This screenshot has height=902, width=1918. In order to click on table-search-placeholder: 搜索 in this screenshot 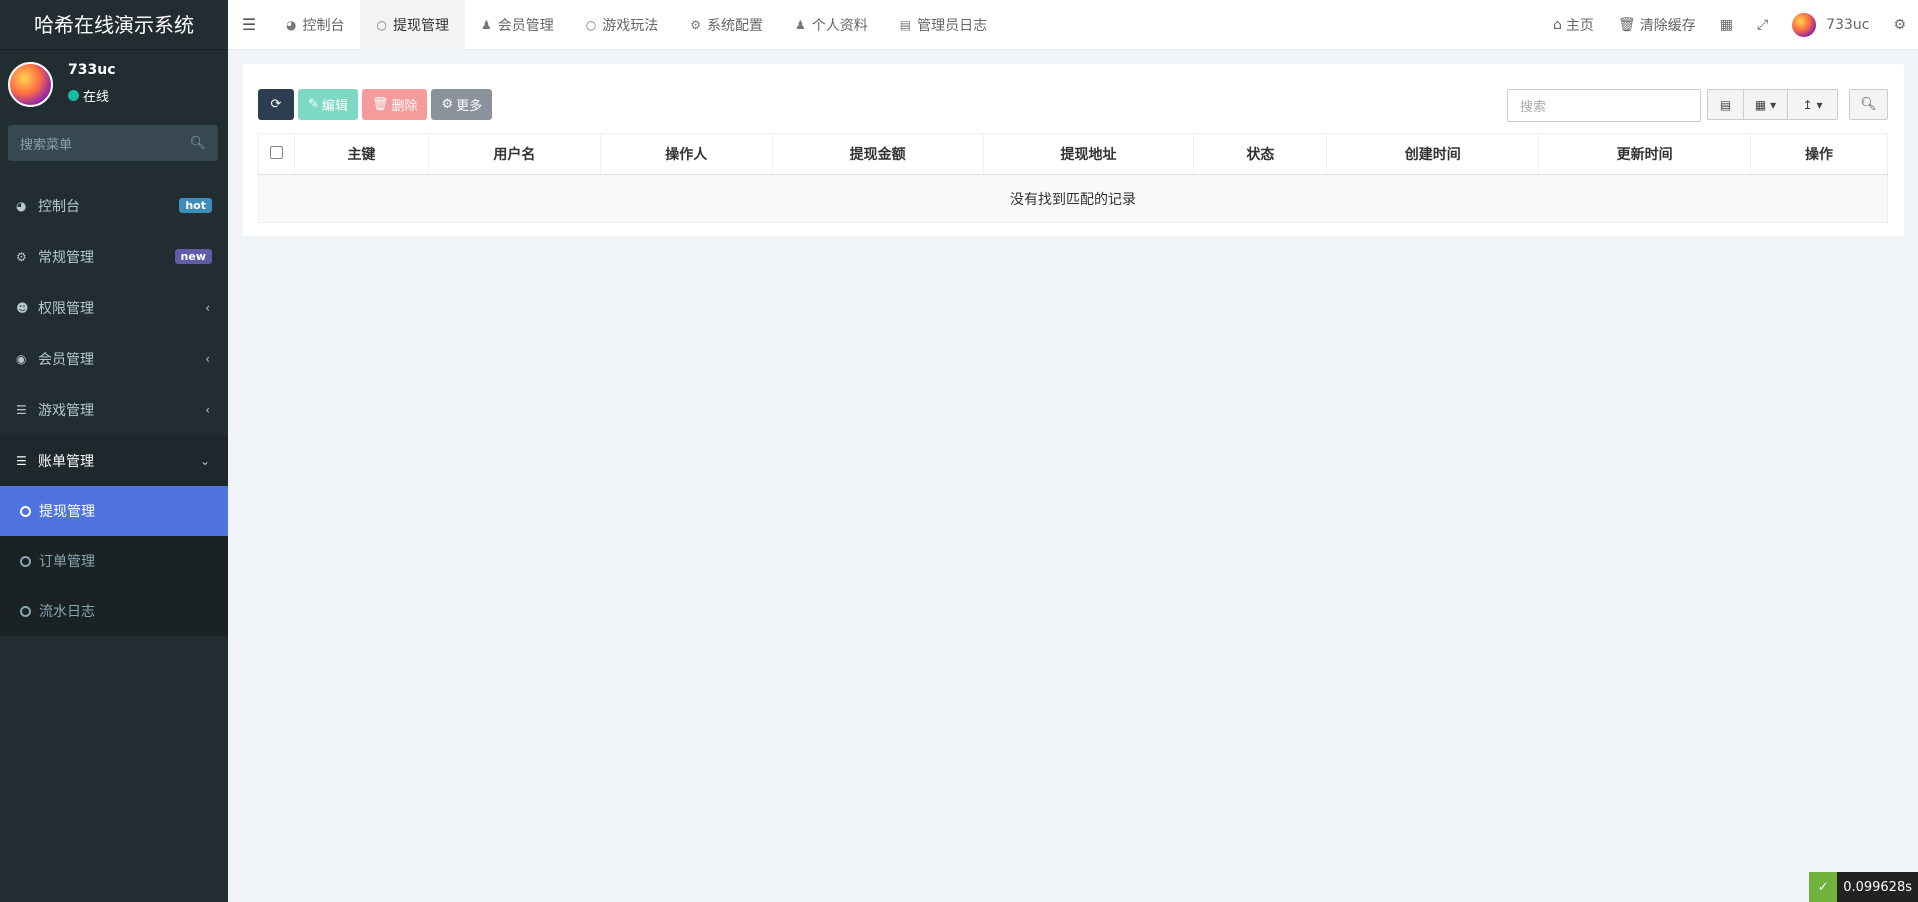, I will do `click(1533, 107)`.